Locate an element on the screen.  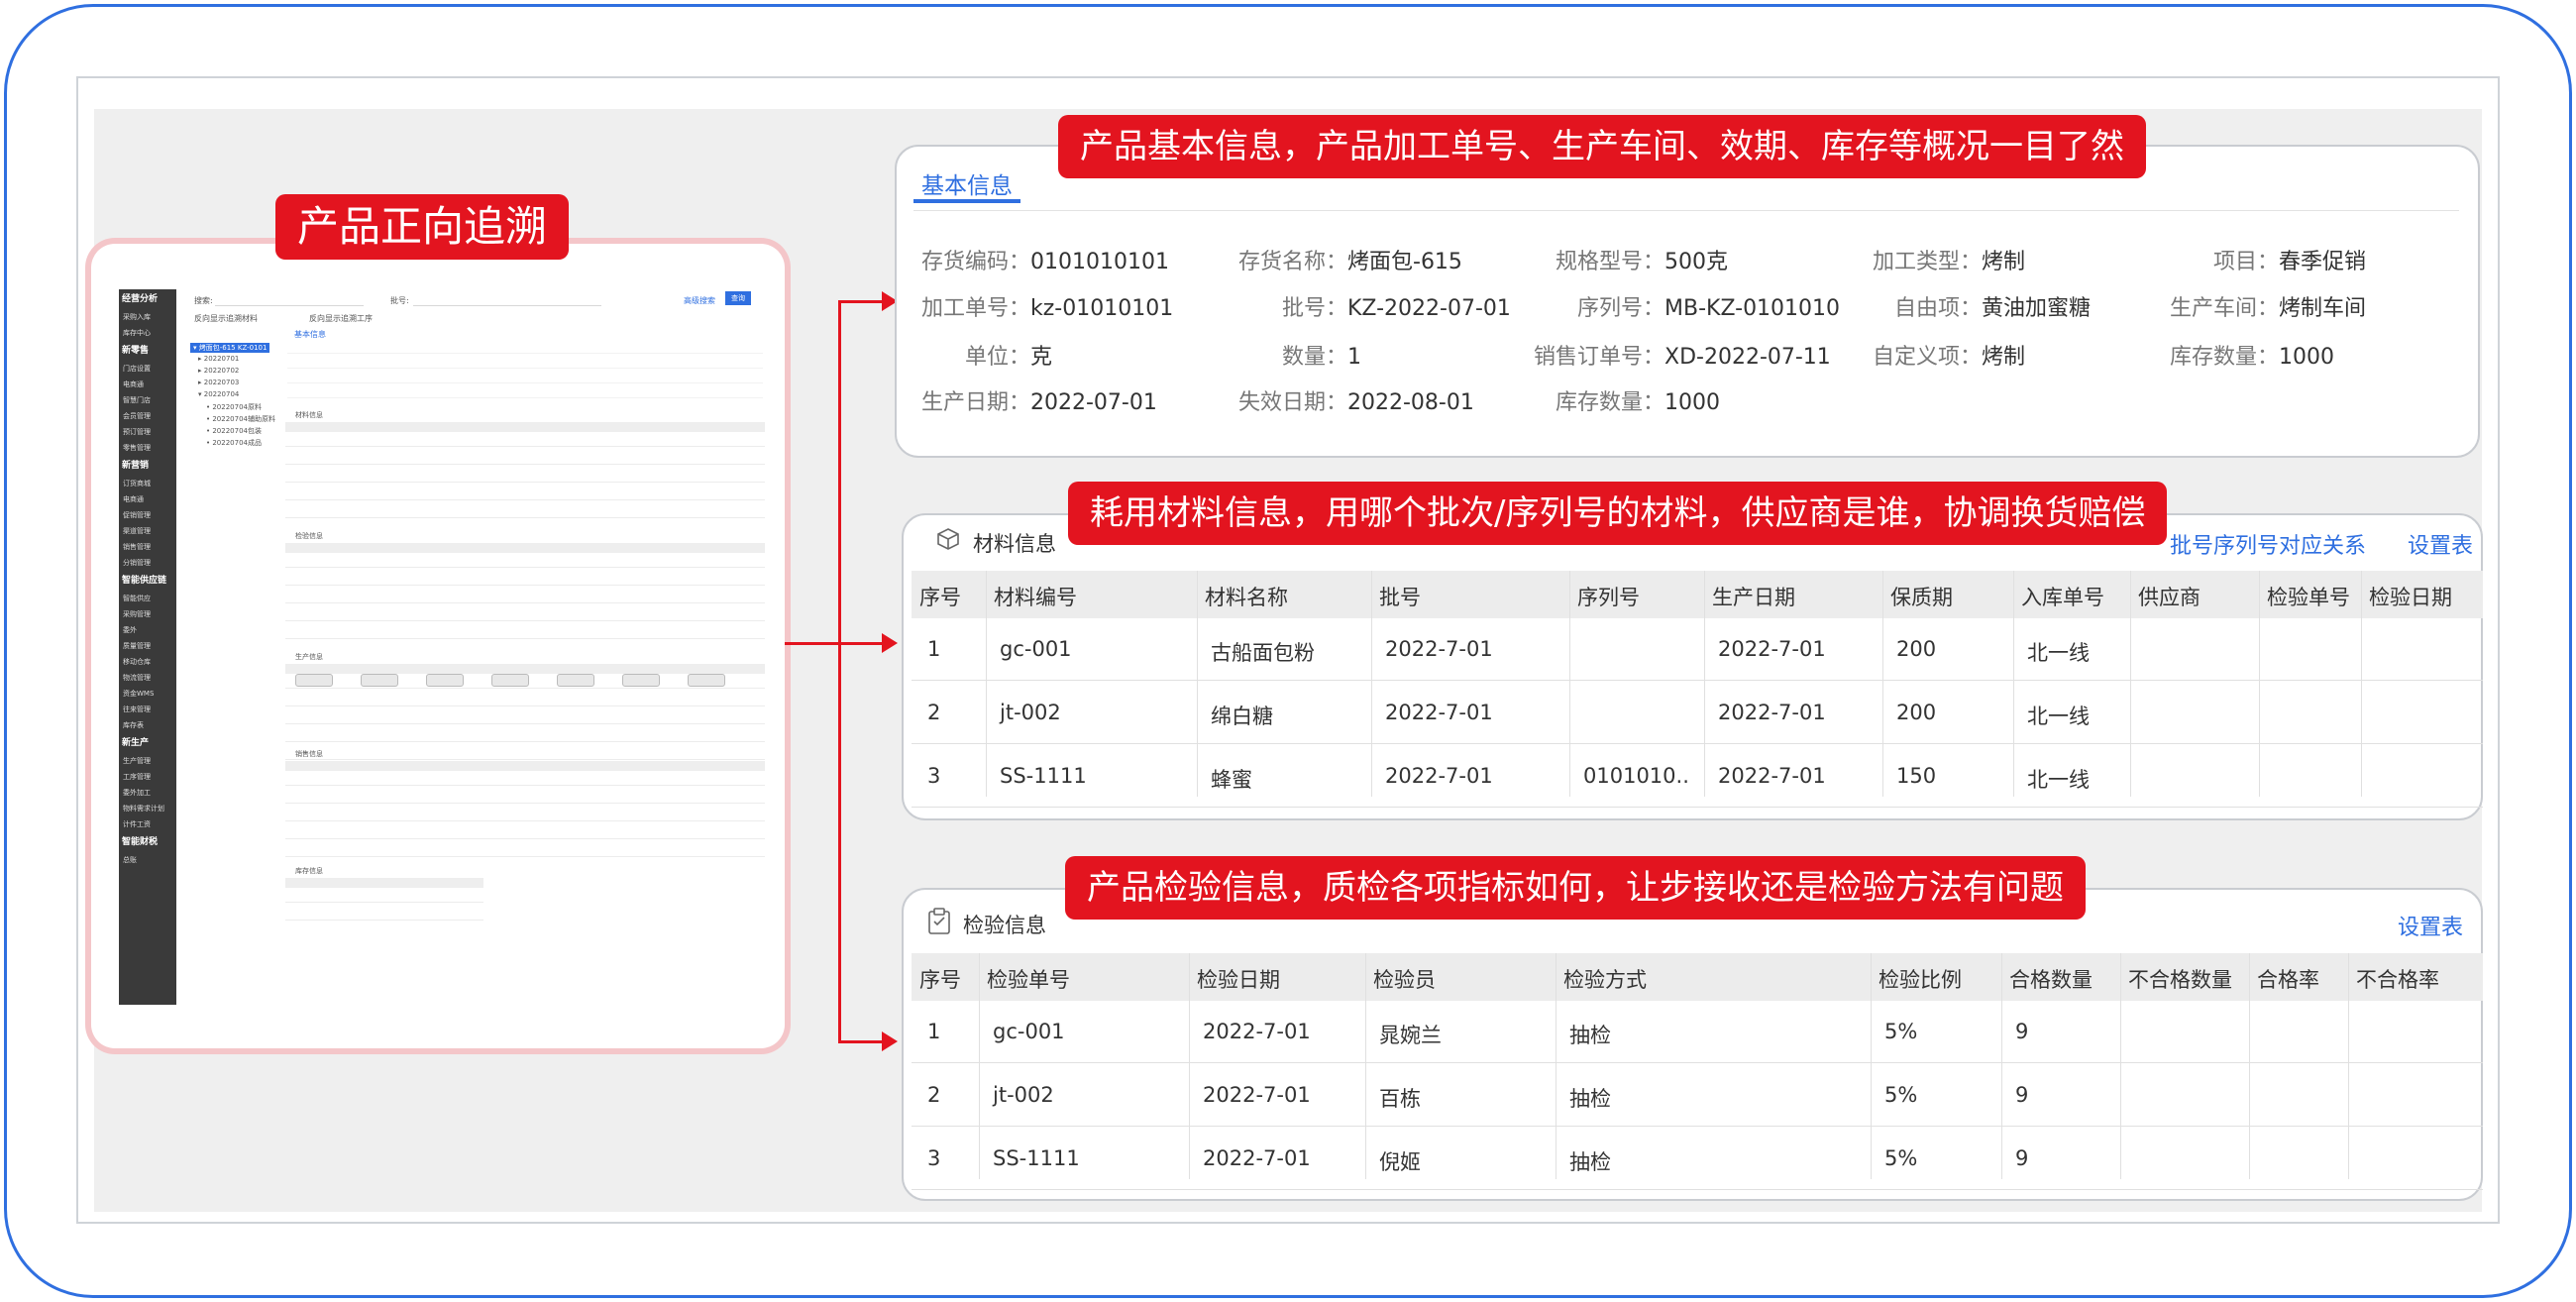
mini-tree-node: • 20220704辅助原料 is located at coordinates (240, 419).